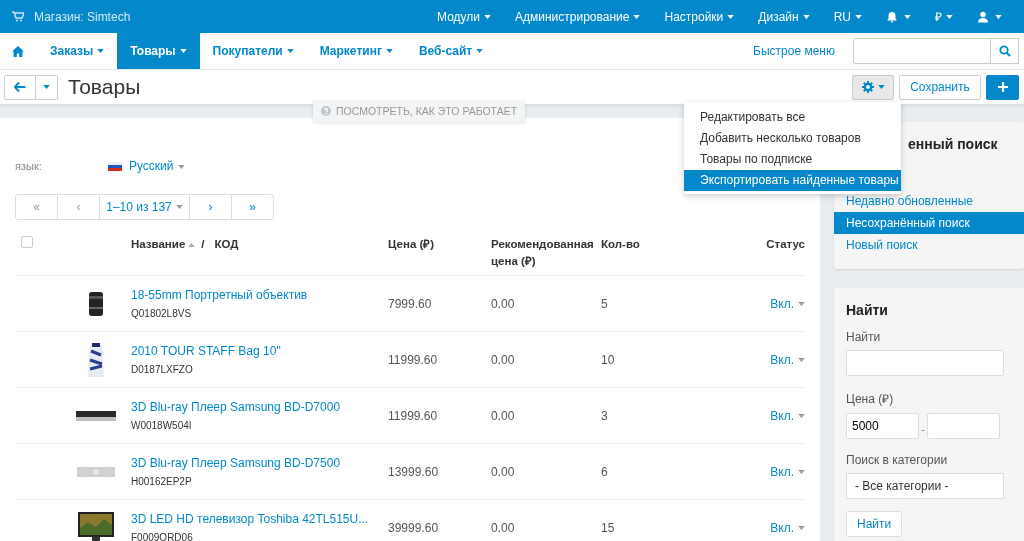  What do you see at coordinates (162, 536) in the screenshot?
I see `product-code: F0009ORD06` at bounding box center [162, 536].